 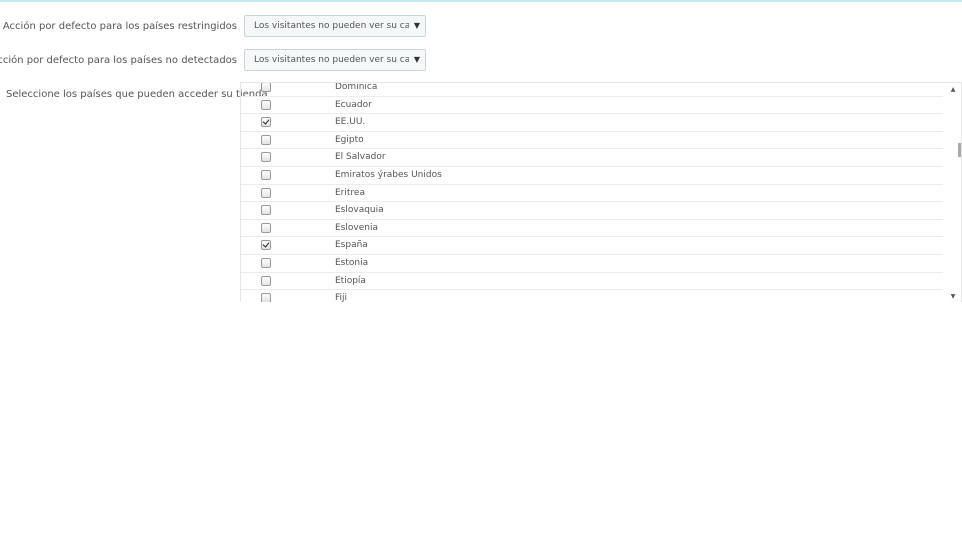 What do you see at coordinates (592, 176) in the screenshot?
I see `country-row: Emiratos ýrabes Unidos` at bounding box center [592, 176].